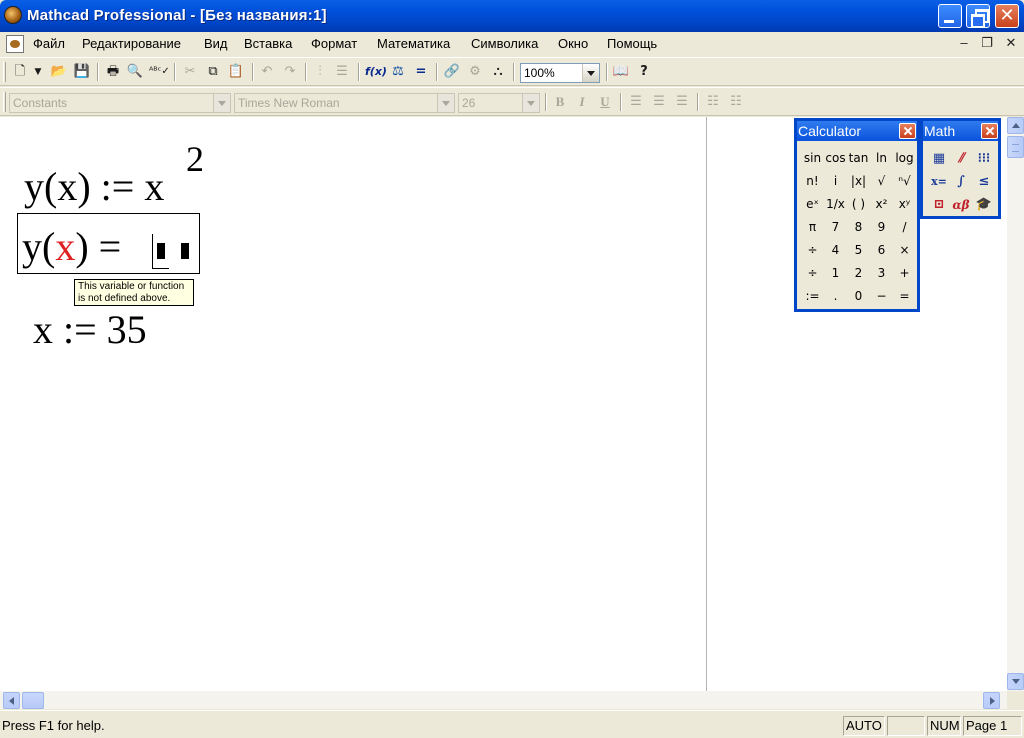  Describe the element at coordinates (499, 103) in the screenshot. I see `font-size-select: 26` at that location.